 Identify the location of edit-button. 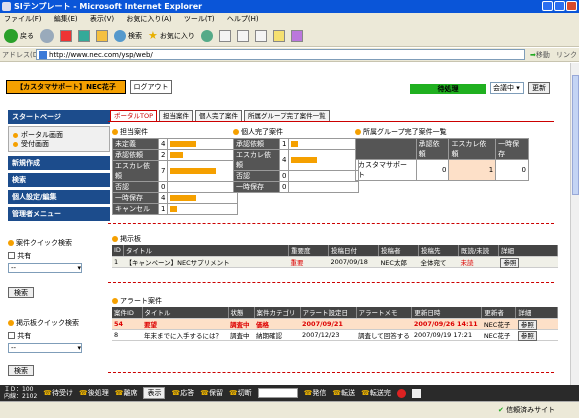
(260, 35).